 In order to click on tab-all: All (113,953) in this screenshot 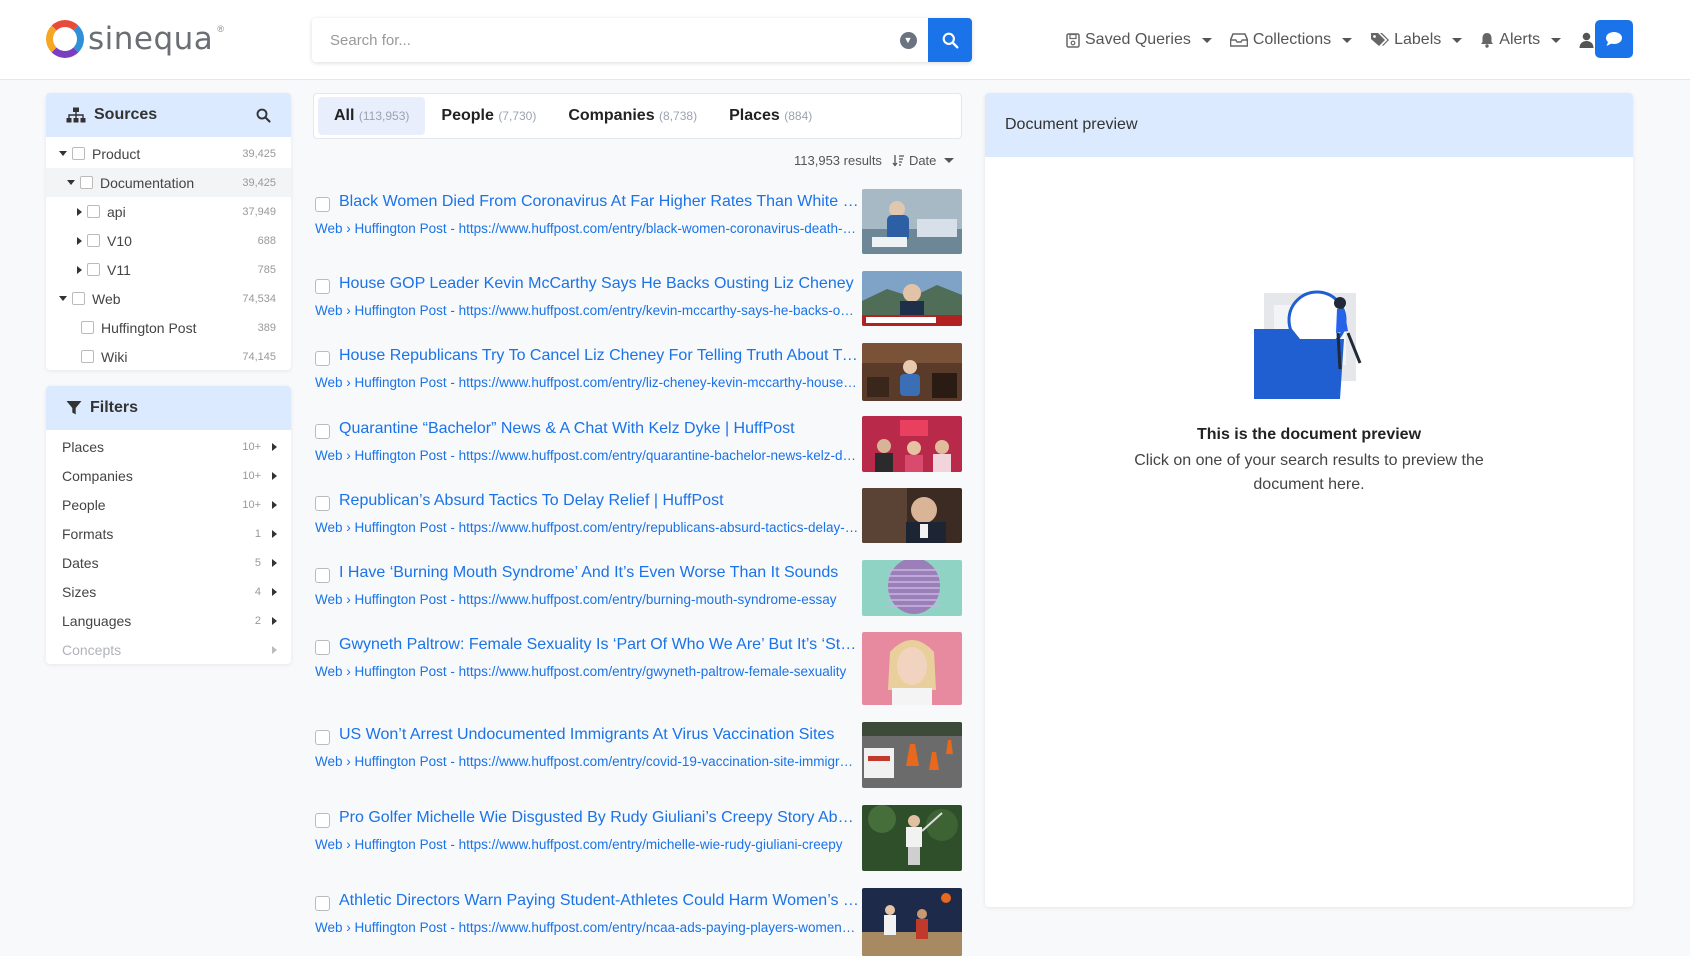, I will do `click(372, 116)`.